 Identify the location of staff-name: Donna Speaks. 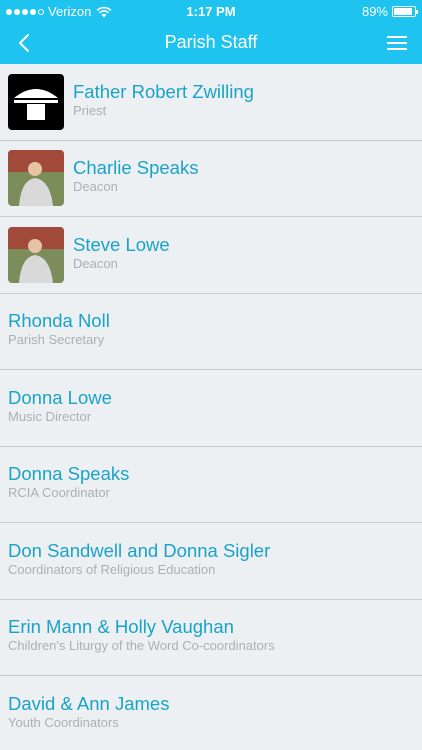
(69, 474).